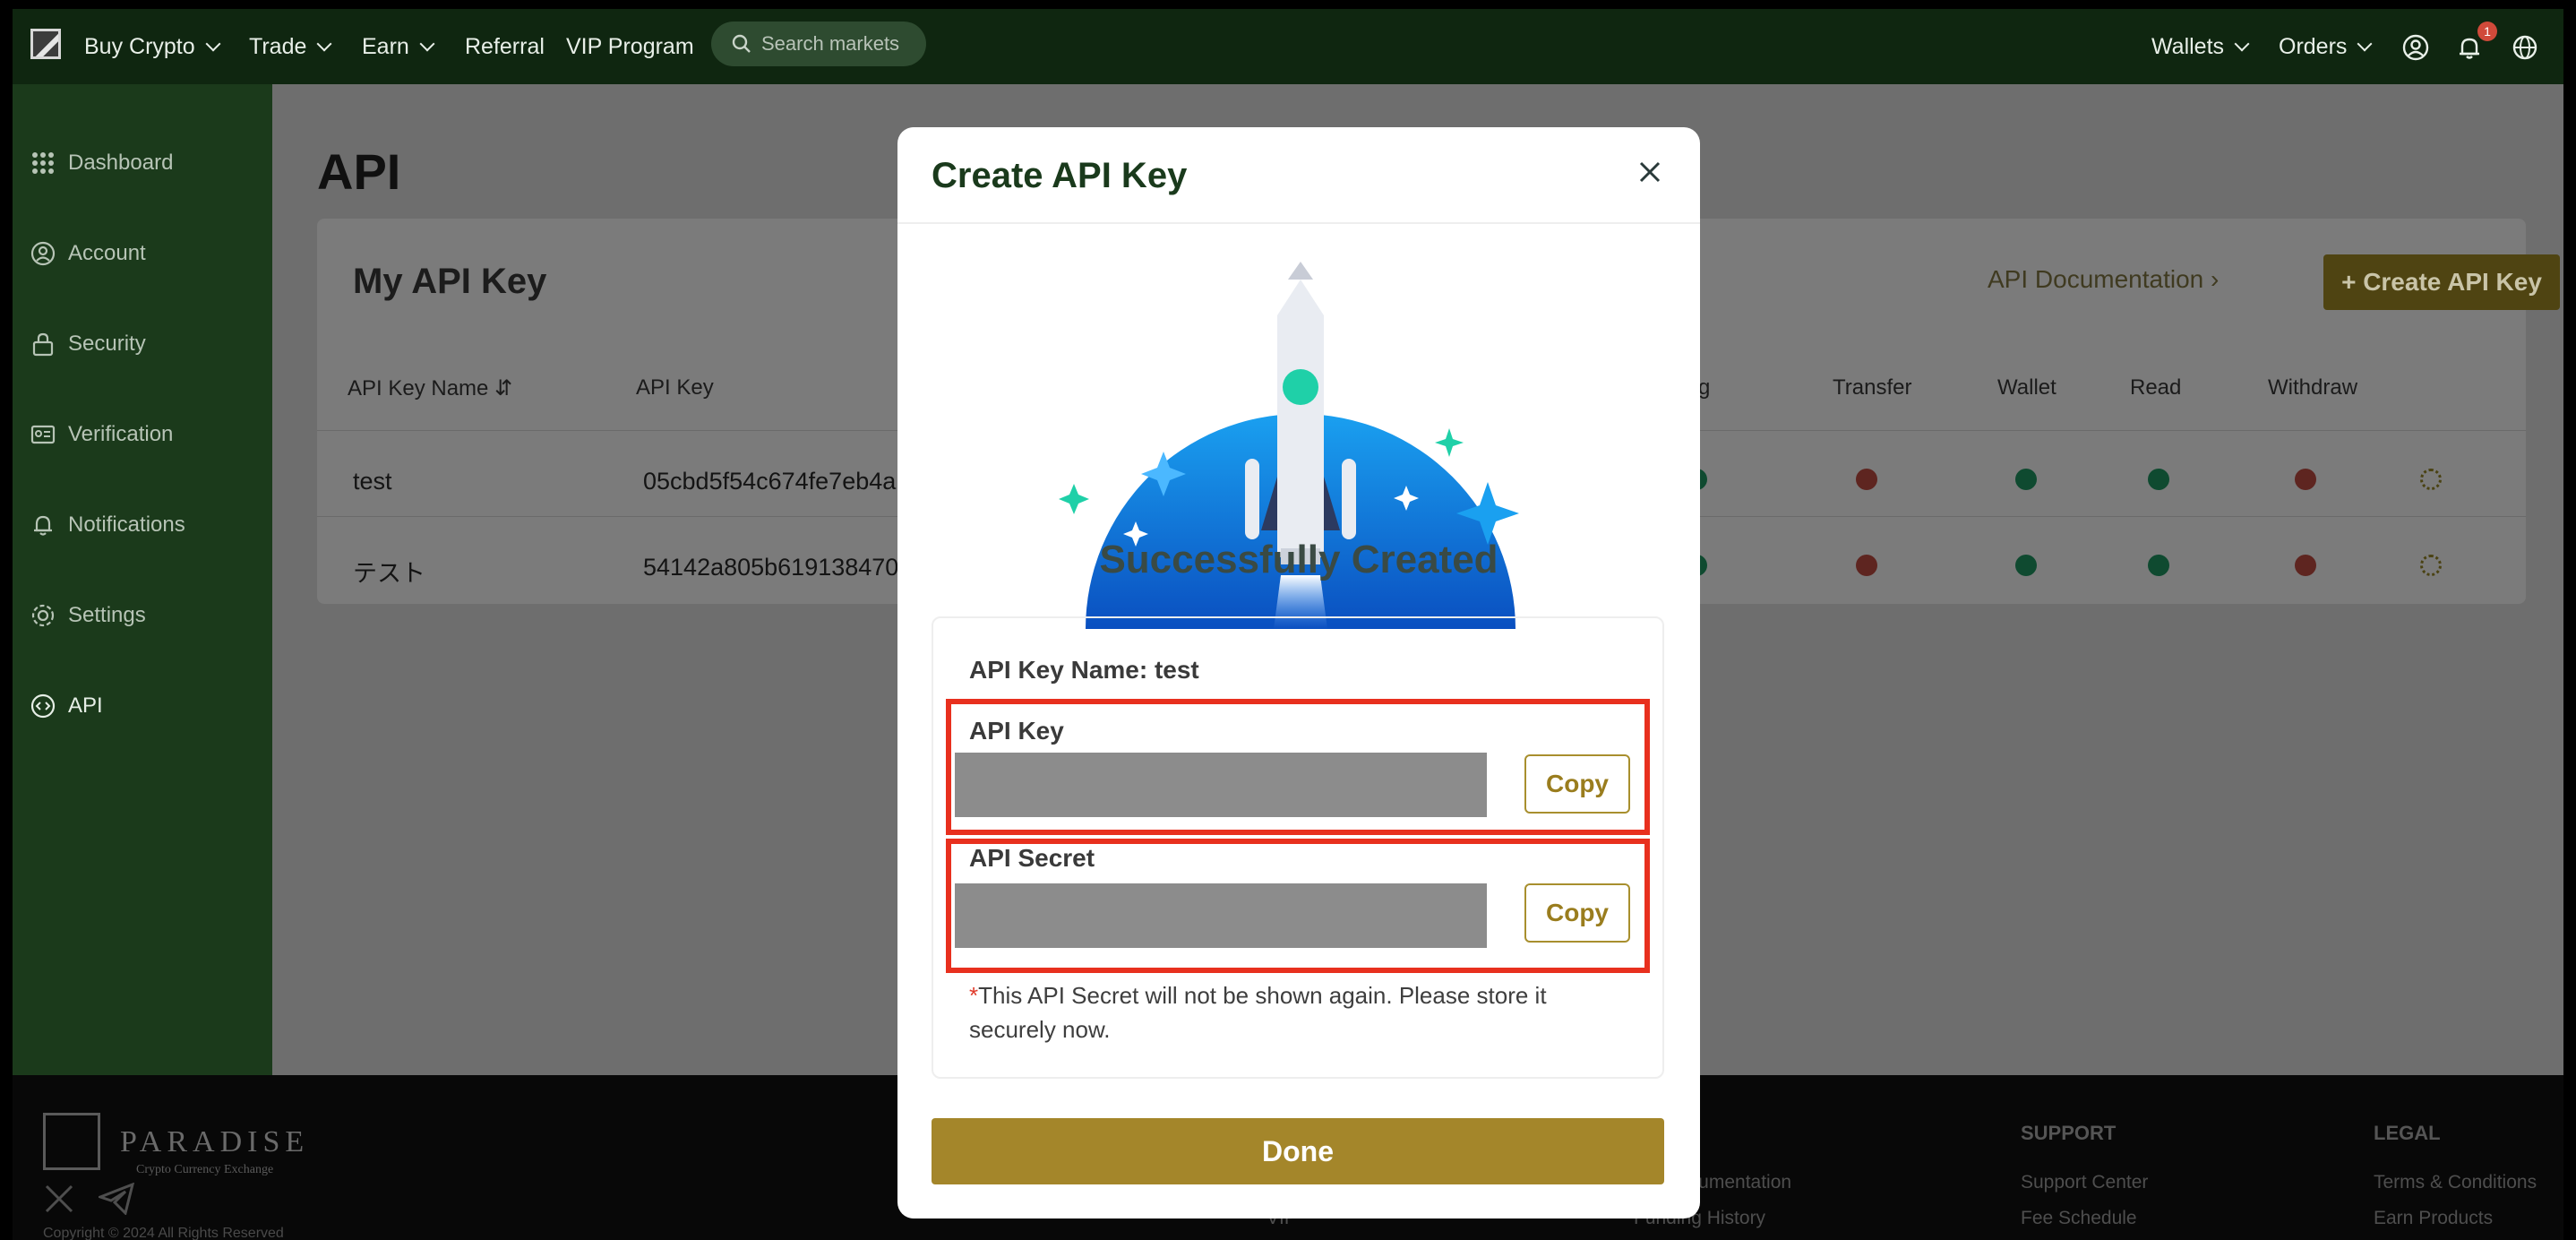 The image size is (2576, 1240). Describe the element at coordinates (126, 525) in the screenshot. I see `sidebar-item-label: Notifications` at that location.